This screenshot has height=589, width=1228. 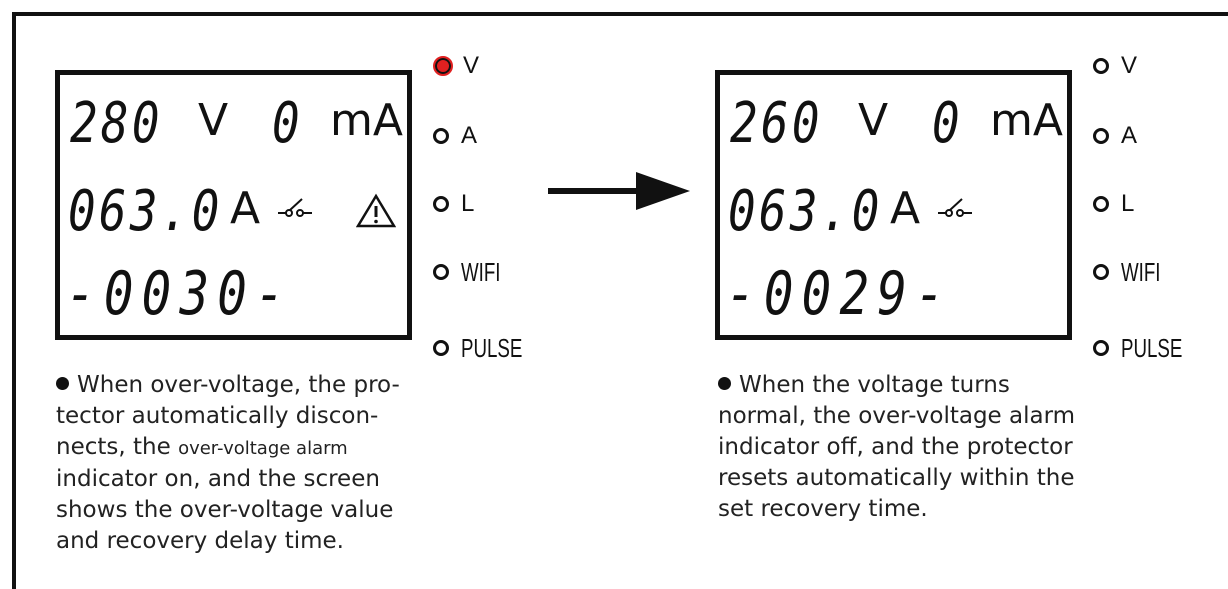 I want to click on right-current-unit: mA, so click(x=1026, y=120).